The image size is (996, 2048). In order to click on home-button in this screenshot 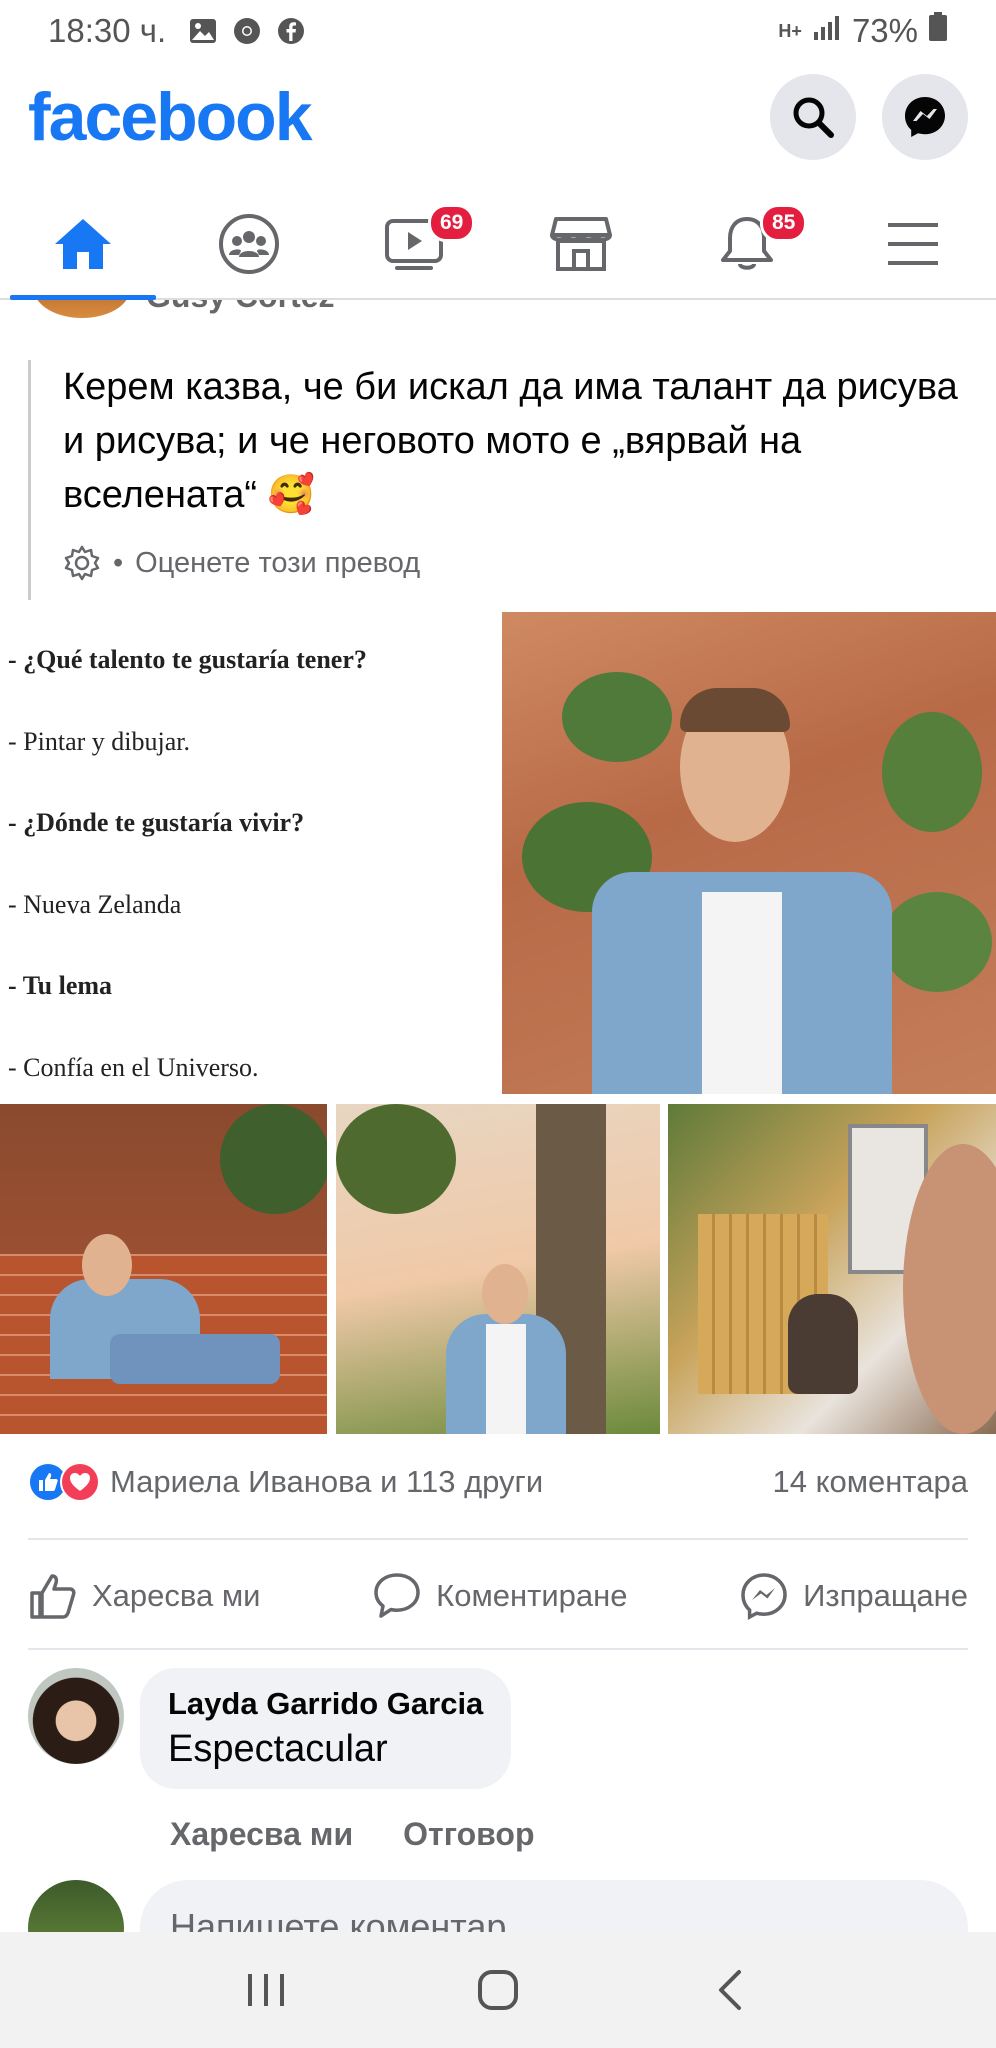, I will do `click(498, 1990)`.